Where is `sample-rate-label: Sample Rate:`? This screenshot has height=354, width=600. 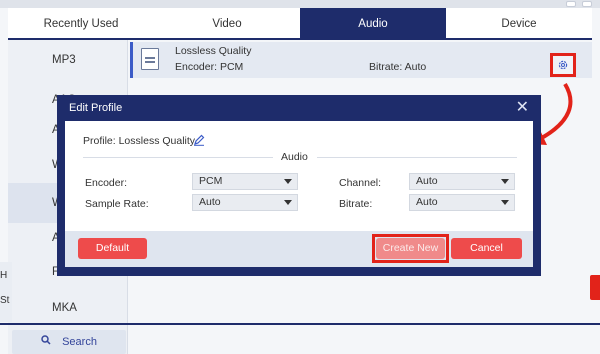 sample-rate-label: Sample Rate: is located at coordinates (117, 204).